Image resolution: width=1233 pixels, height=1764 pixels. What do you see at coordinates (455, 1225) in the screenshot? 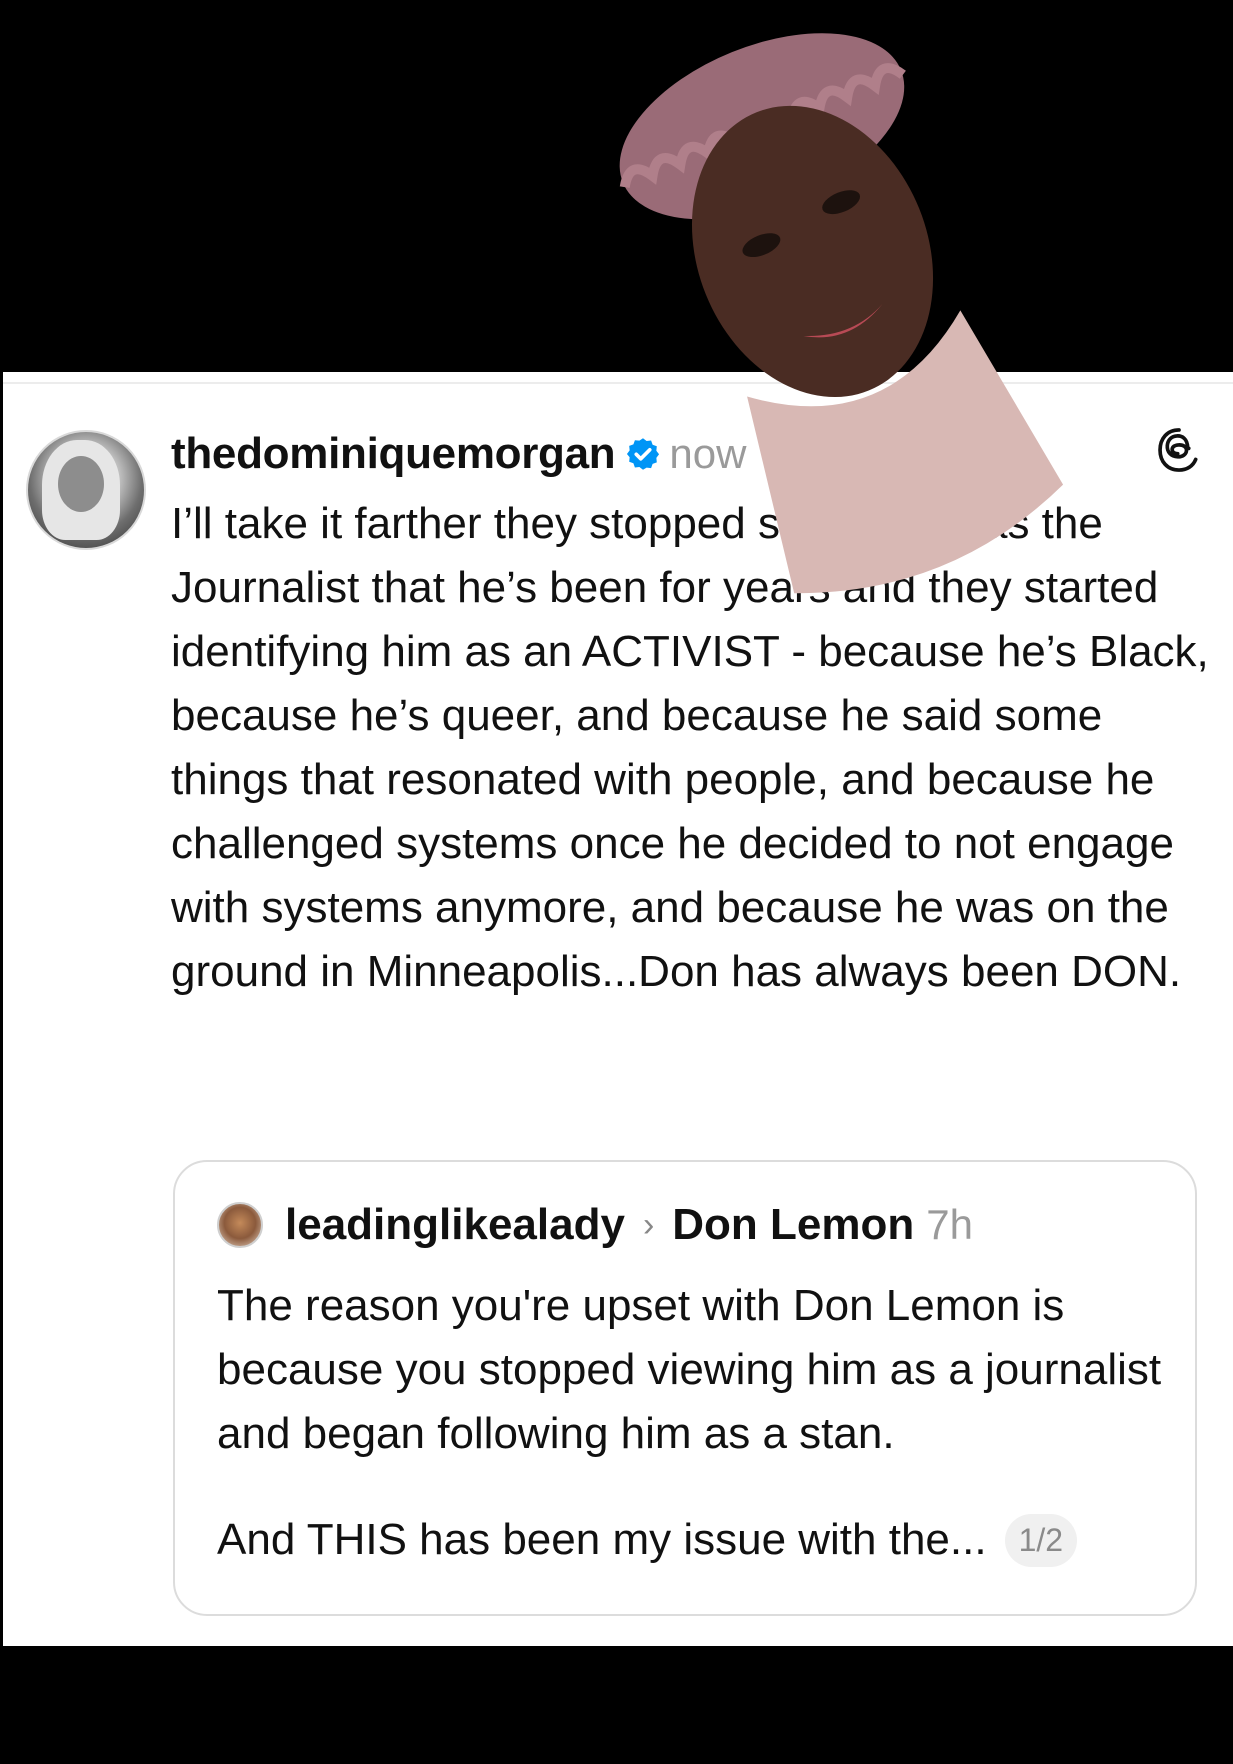
I see `quoted-username: leadinglikealady` at bounding box center [455, 1225].